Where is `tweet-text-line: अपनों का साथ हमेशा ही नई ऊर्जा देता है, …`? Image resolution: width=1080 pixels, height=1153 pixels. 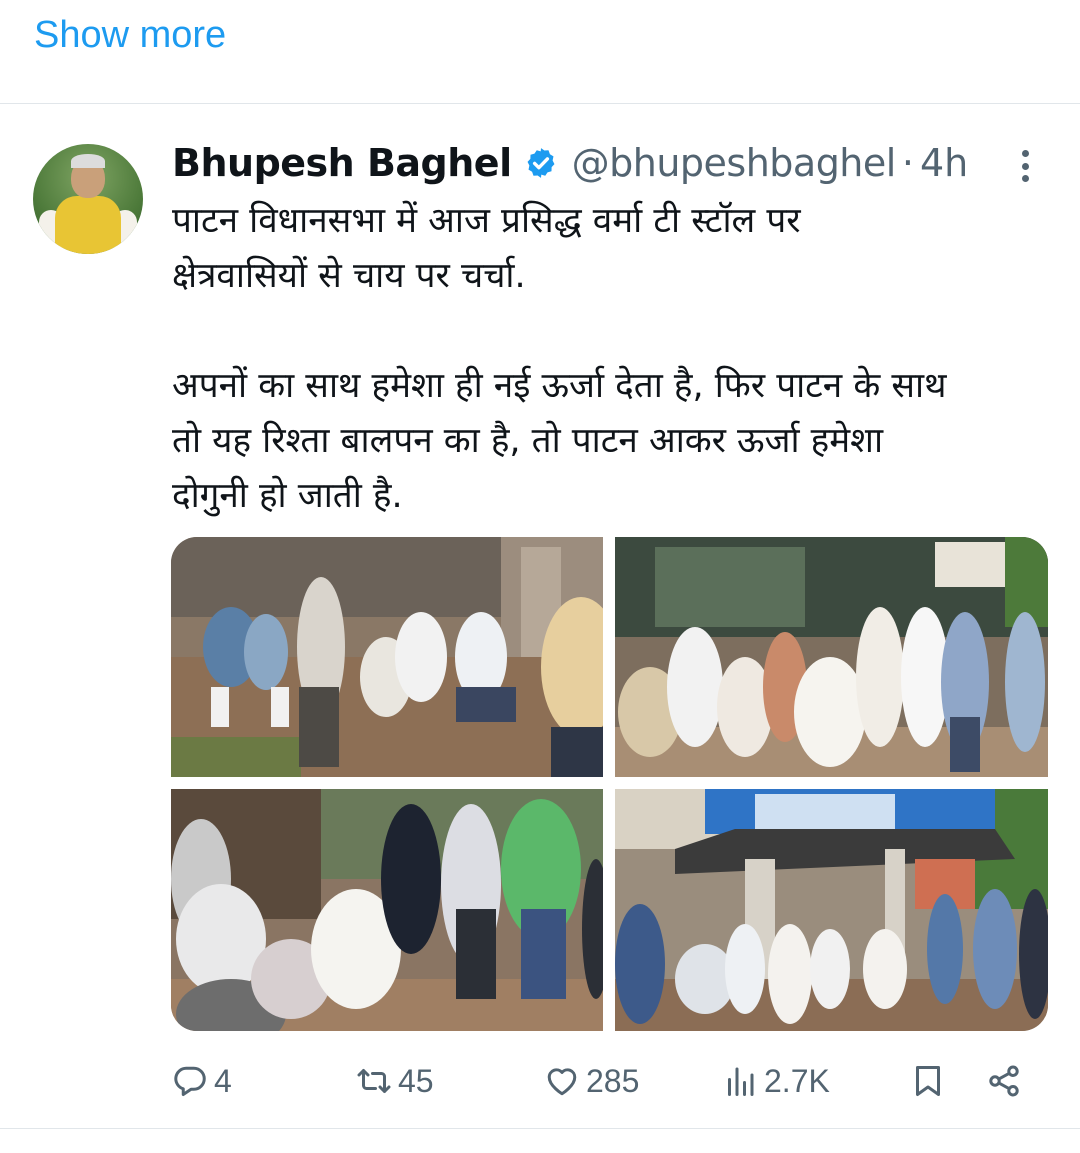
tweet-text-line: अपनों का साथ हमेशा ही नई ऊर्जा देता है, … is located at coordinates (559, 386).